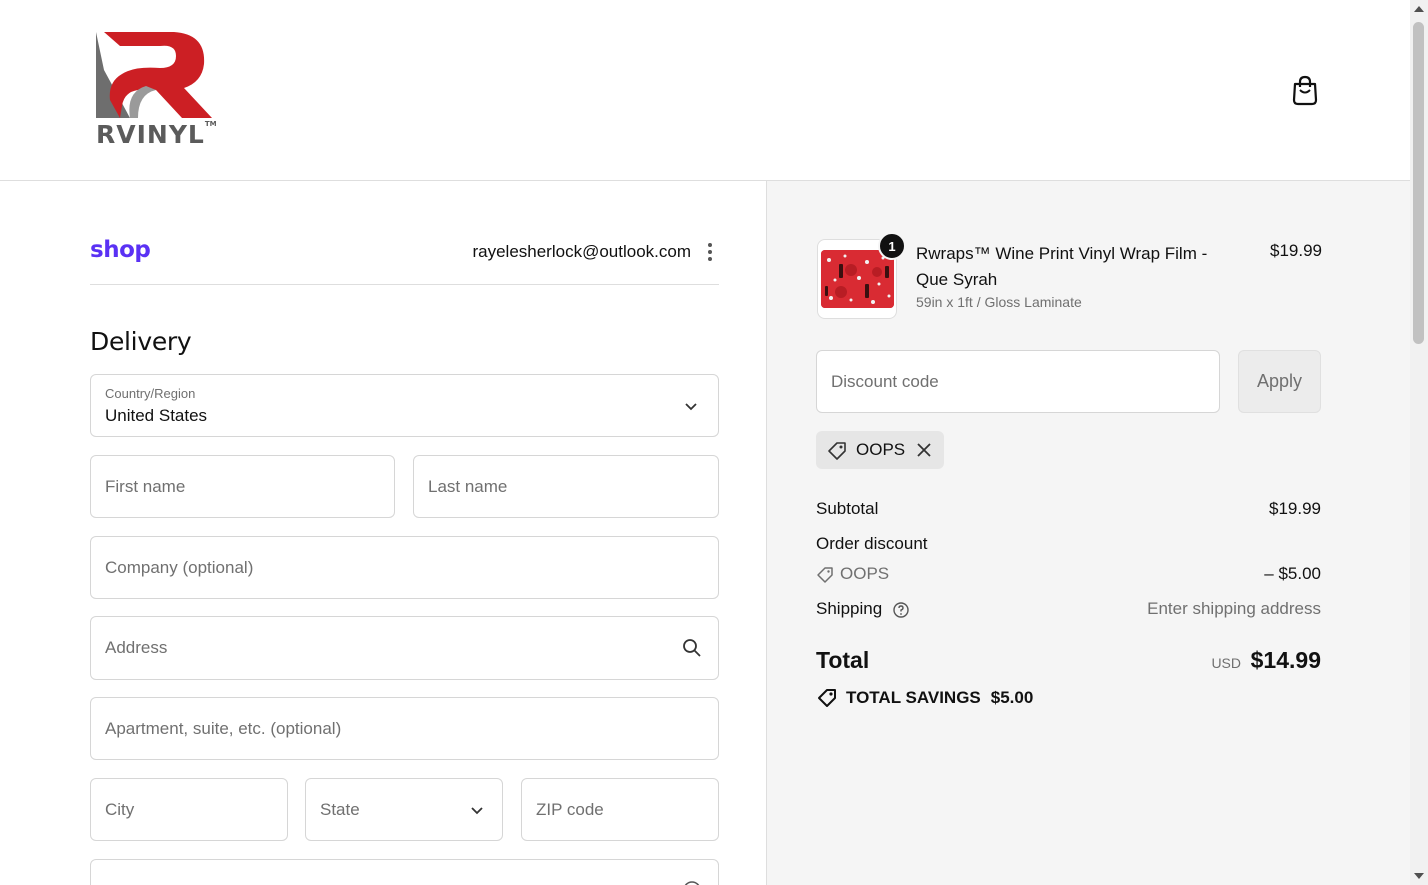 The image size is (1428, 885). I want to click on shipping-value: Enter shipping address, so click(1234, 608).